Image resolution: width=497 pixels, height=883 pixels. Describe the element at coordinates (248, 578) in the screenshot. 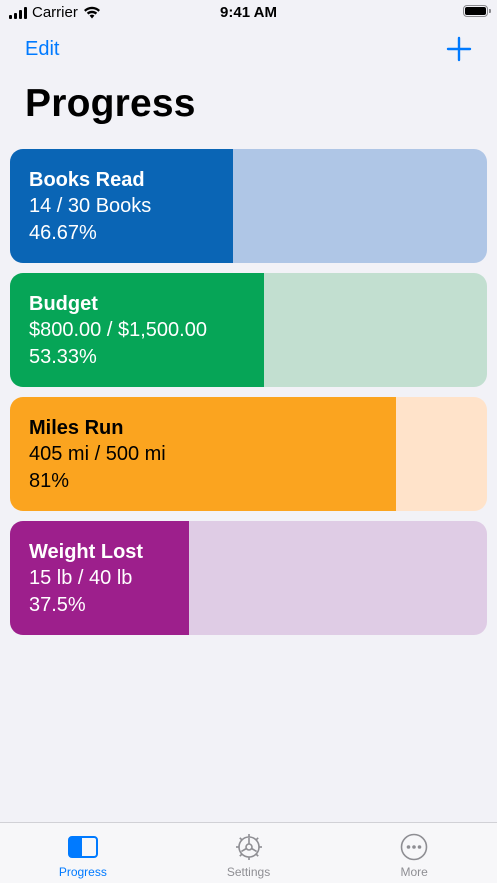

I see `goal-card: Weight Lost 15 lb / 40 lb 37.5%` at that location.